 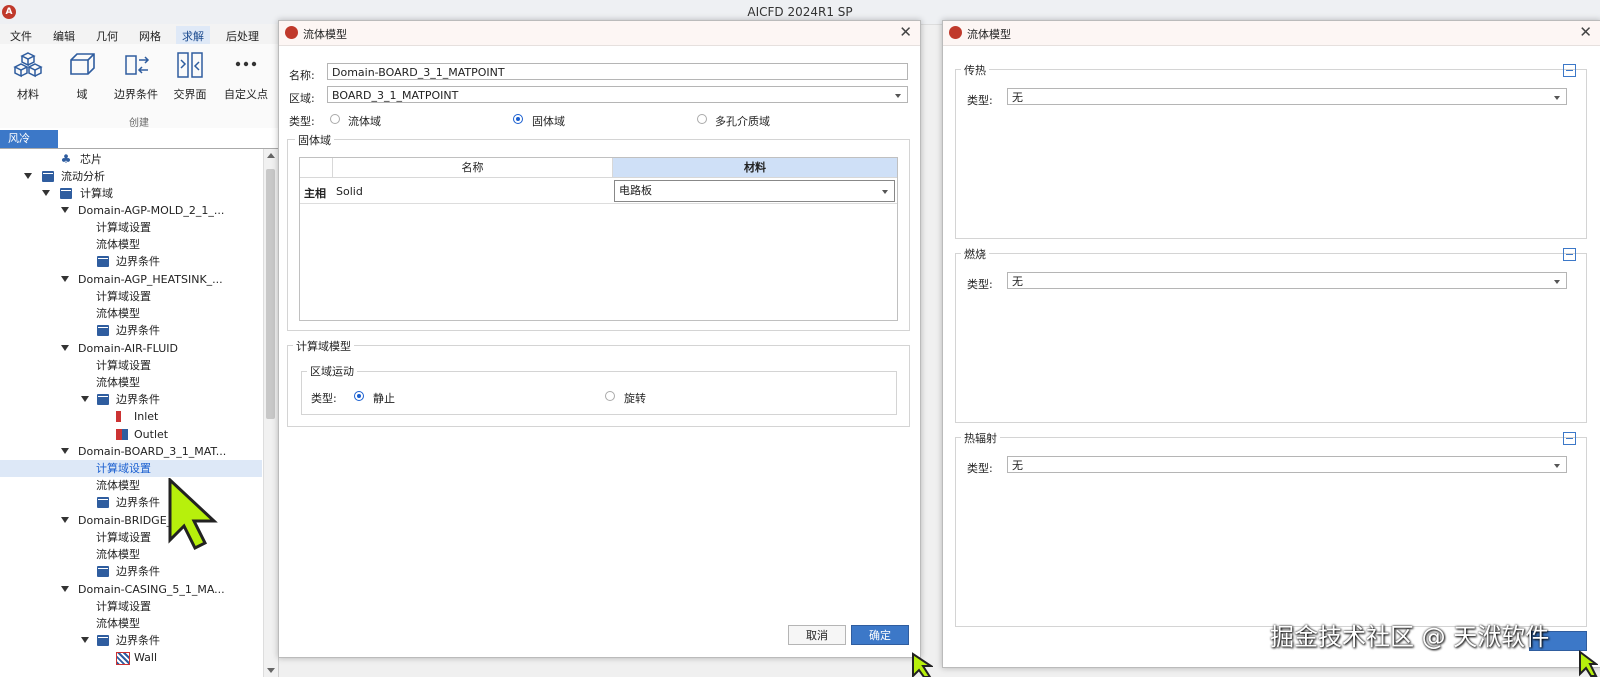 I want to click on scroll-up-icon, so click(x=271, y=155).